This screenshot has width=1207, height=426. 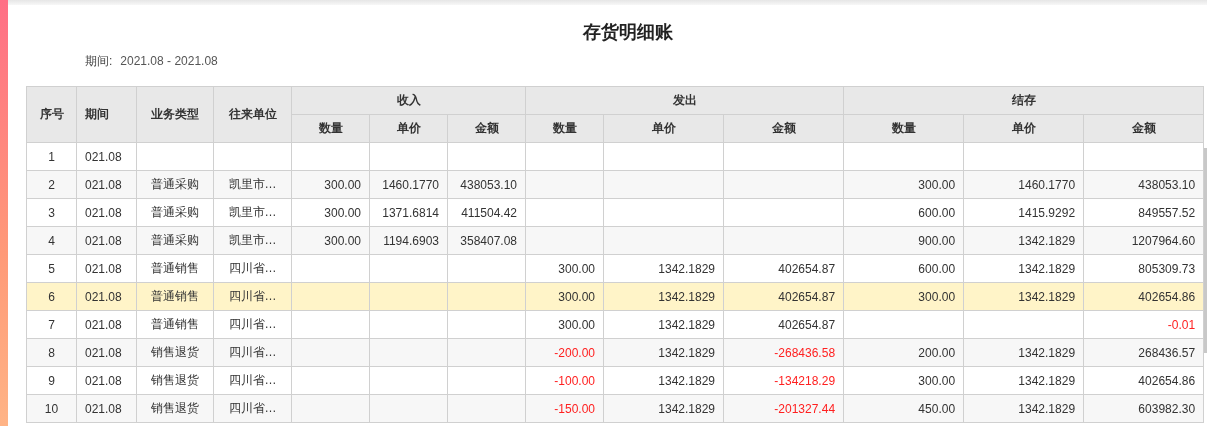 I want to click on group-header: 收入, so click(x=408, y=100).